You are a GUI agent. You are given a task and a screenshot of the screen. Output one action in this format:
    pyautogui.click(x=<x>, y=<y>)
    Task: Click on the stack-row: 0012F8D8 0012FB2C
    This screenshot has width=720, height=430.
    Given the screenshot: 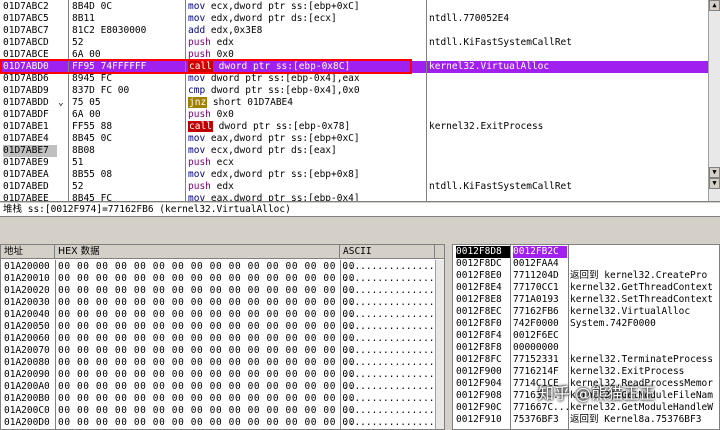 What is the action you would take?
    pyautogui.click(x=586, y=252)
    